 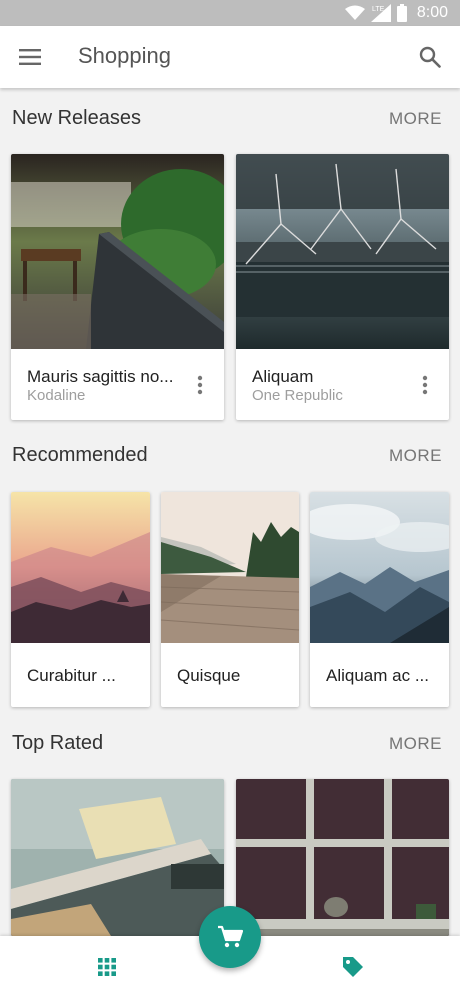 What do you see at coordinates (124, 55) in the screenshot?
I see `page-title: Shopping` at bounding box center [124, 55].